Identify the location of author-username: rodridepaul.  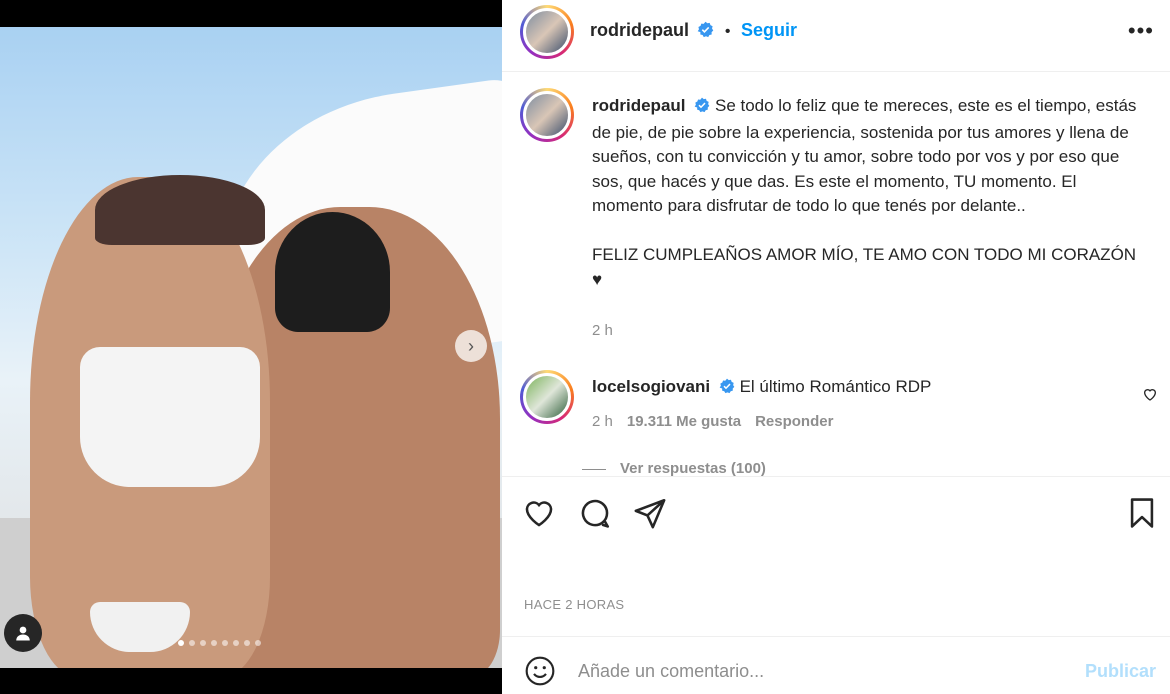
(639, 30).